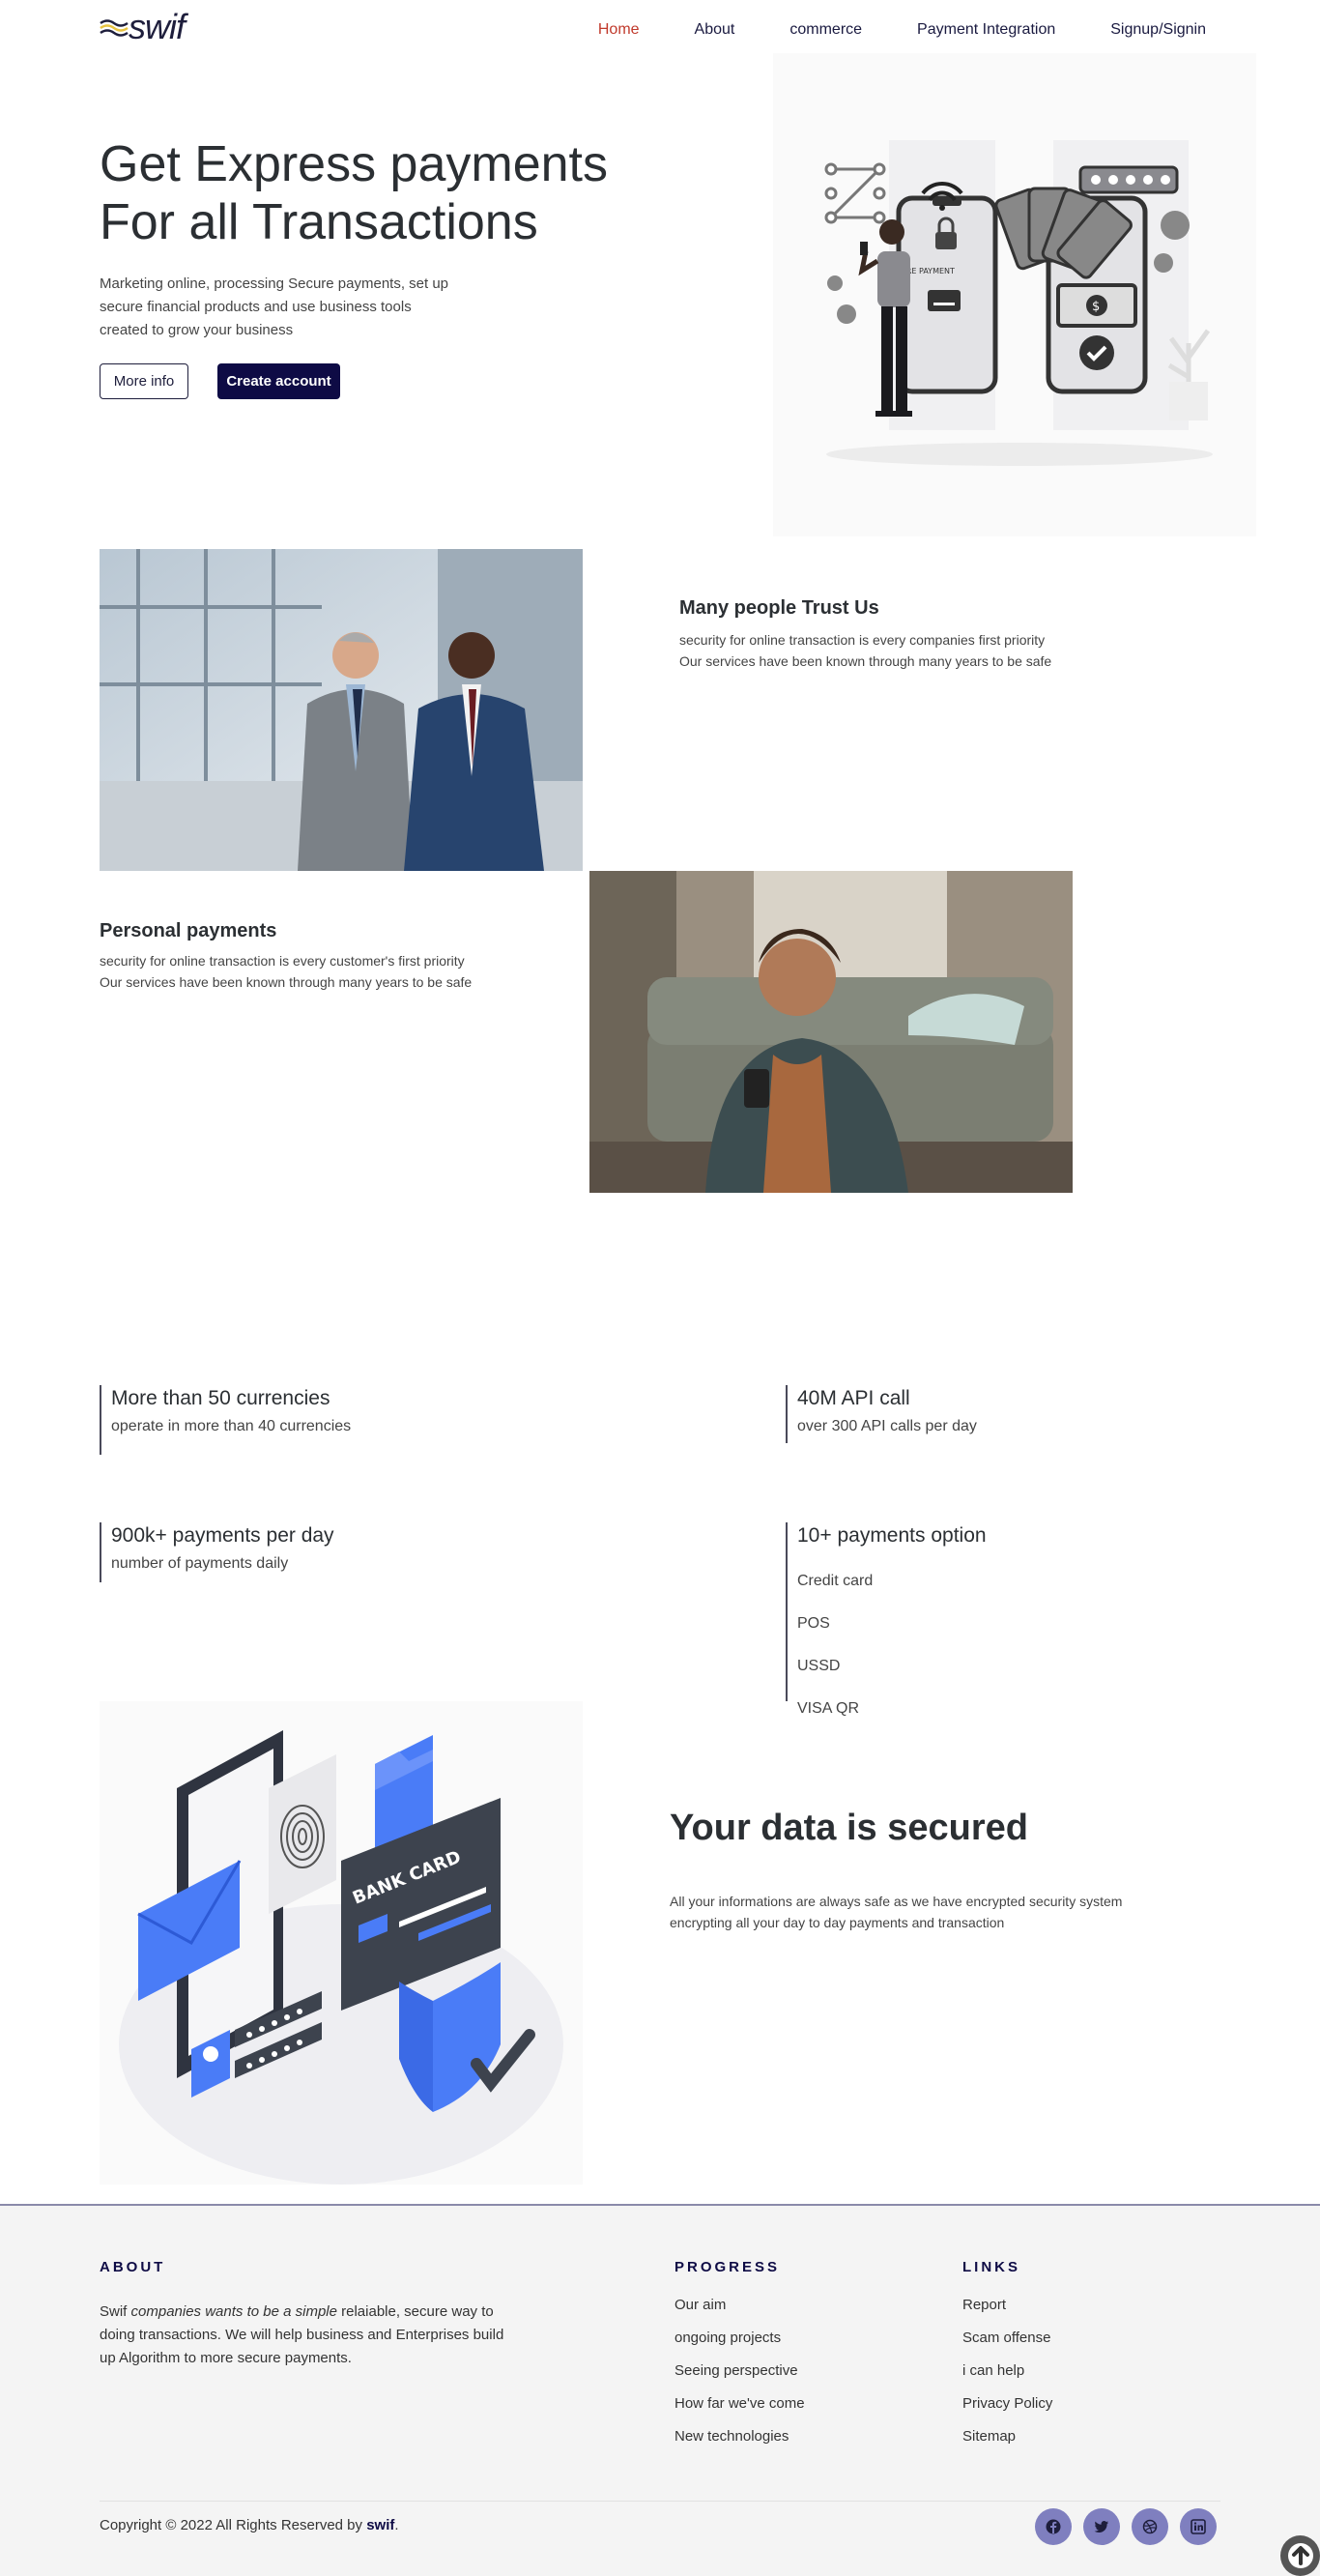 This screenshot has height=2576, width=1320. I want to click on nav-payment-integration: Payment Integration, so click(986, 30).